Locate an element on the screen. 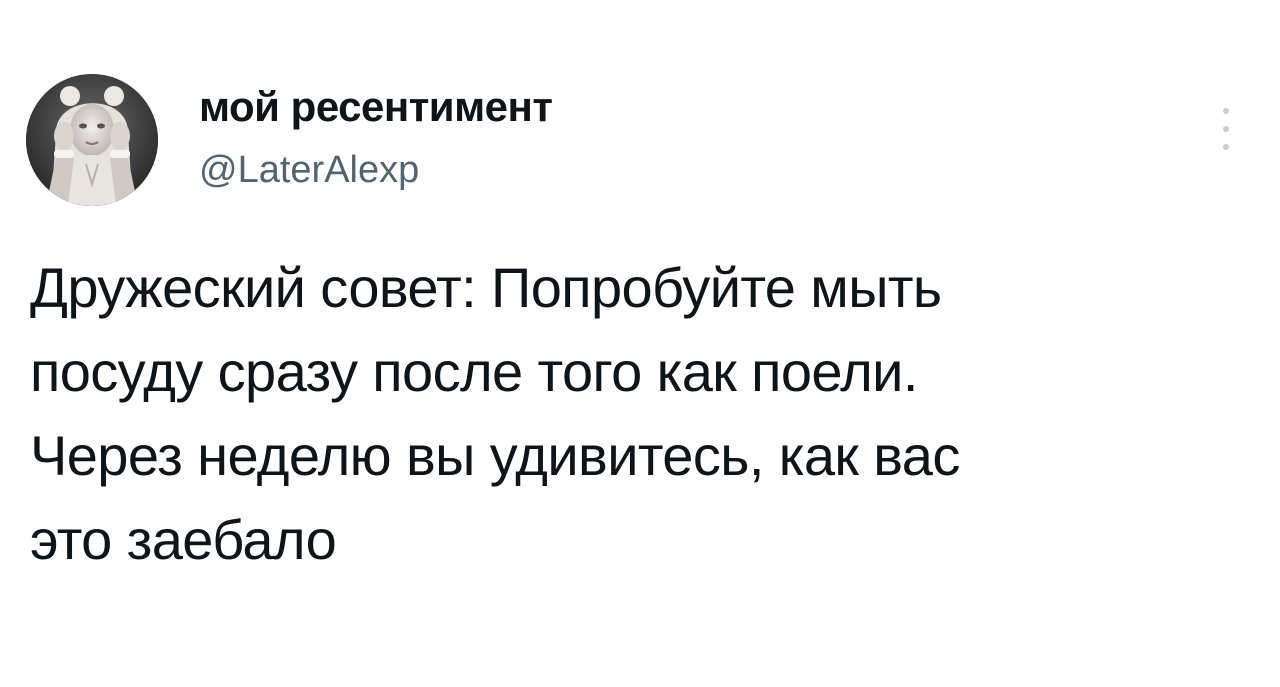 The width and height of the screenshot is (1280, 687). tweet-text-line: посуду сразу после того как поели. is located at coordinates (474, 371).